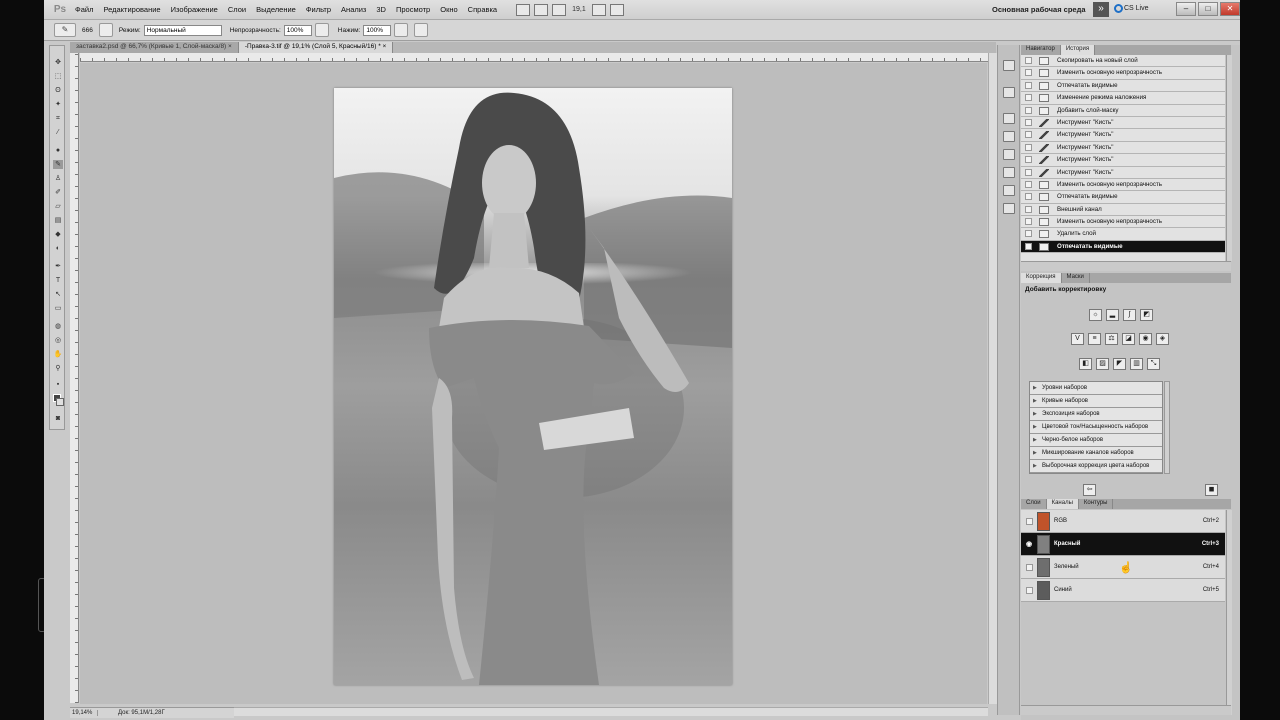 The image size is (1280, 720). I want to click on hand-tool-icon: ✋, so click(58, 354).